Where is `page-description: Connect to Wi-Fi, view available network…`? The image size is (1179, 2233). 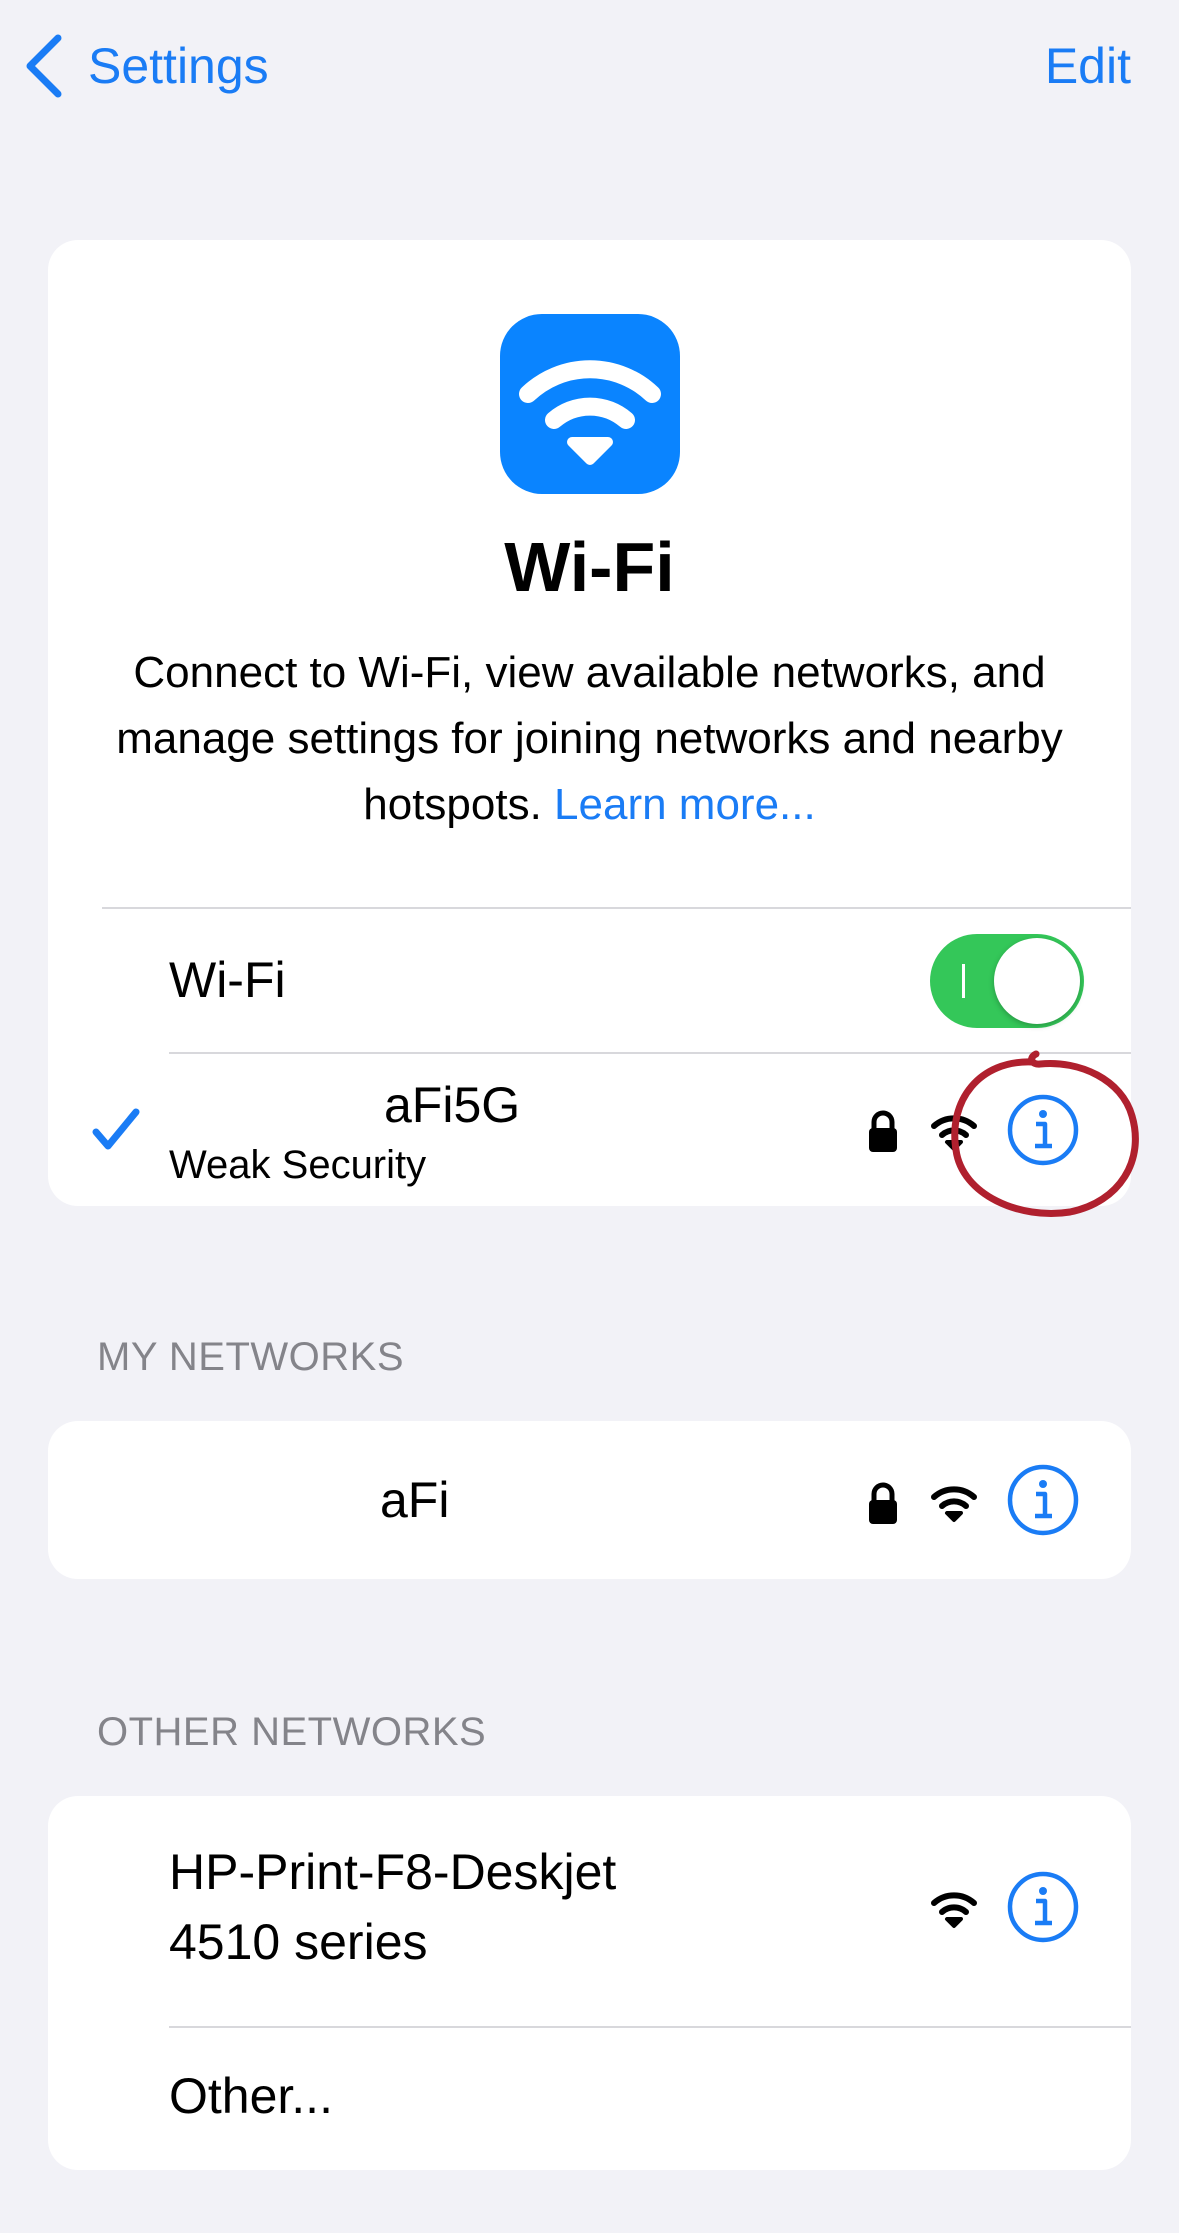 page-description: Connect to Wi-Fi, view available network… is located at coordinates (589, 739).